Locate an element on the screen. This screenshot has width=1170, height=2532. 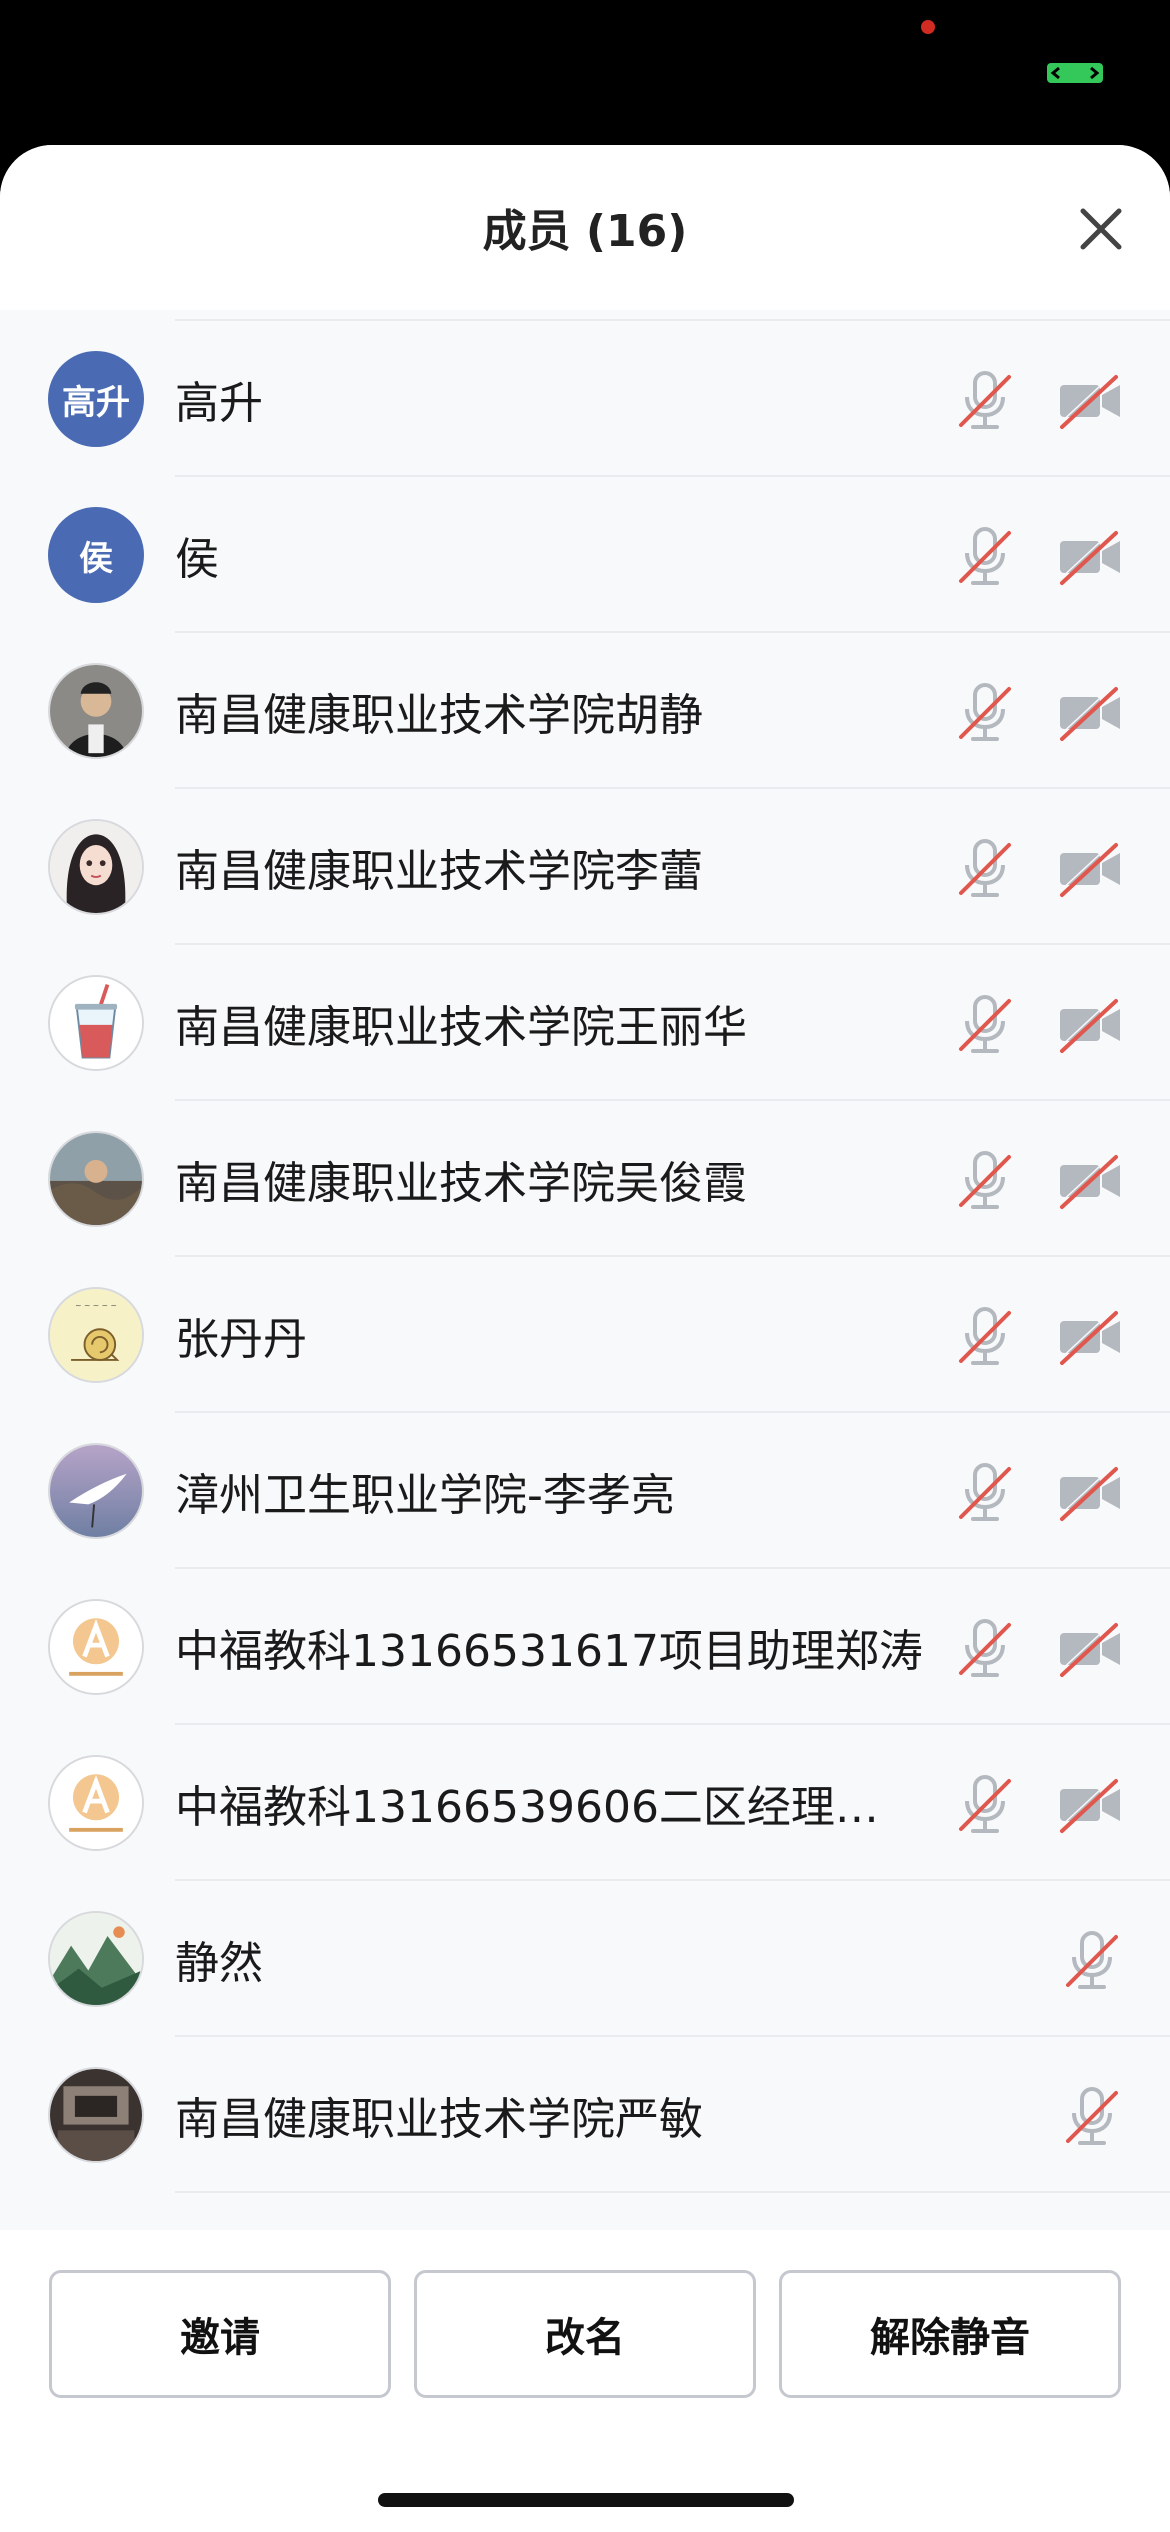
room-photo-avatar is located at coordinates (96, 2115).